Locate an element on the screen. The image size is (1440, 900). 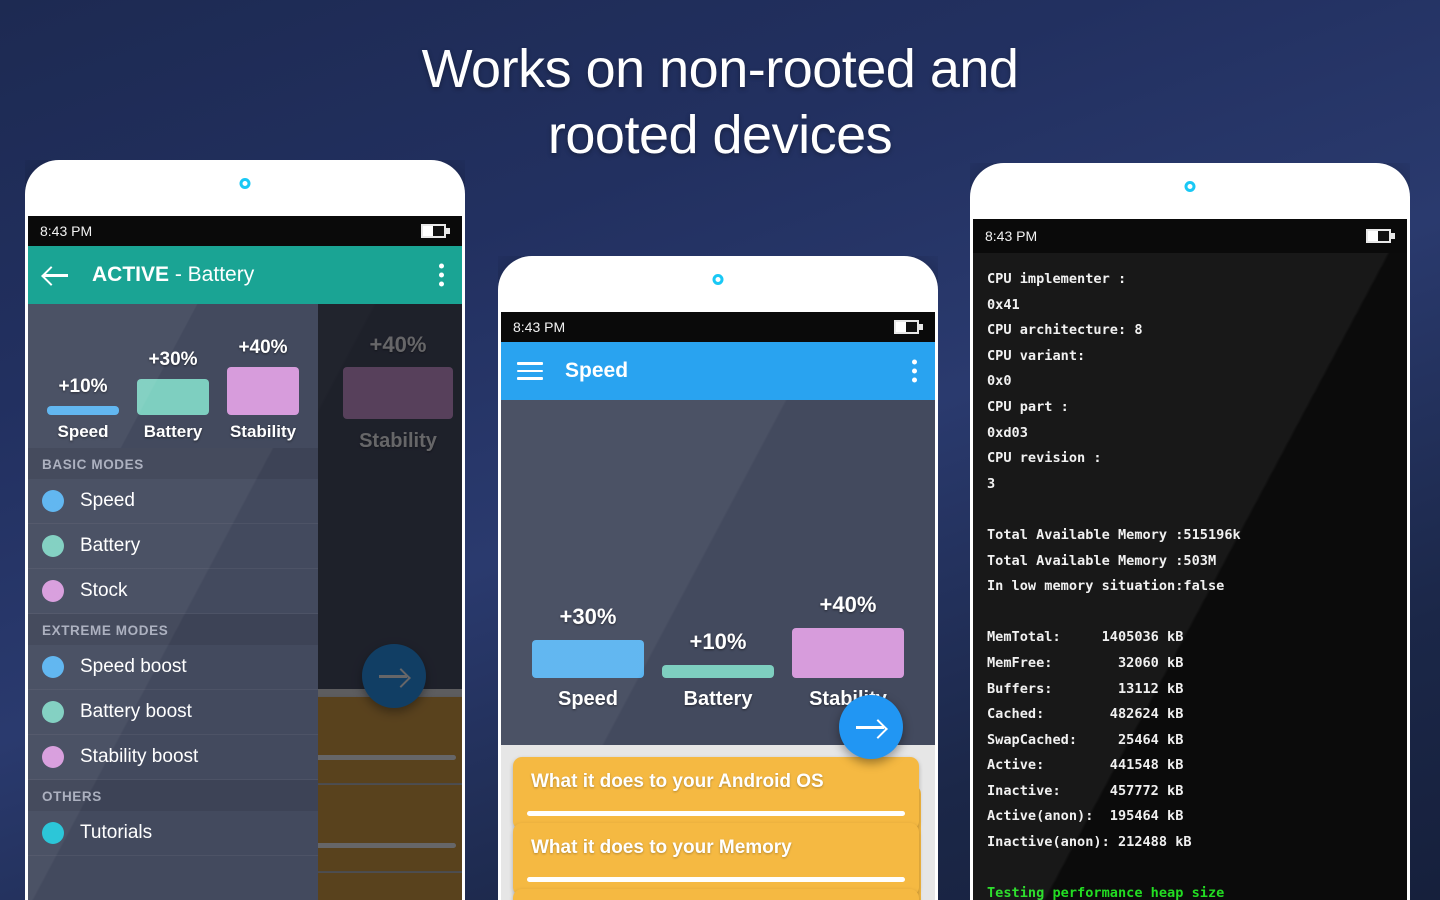
terminal-status-line: Testing performance heap size is located at coordinates (1106, 892).